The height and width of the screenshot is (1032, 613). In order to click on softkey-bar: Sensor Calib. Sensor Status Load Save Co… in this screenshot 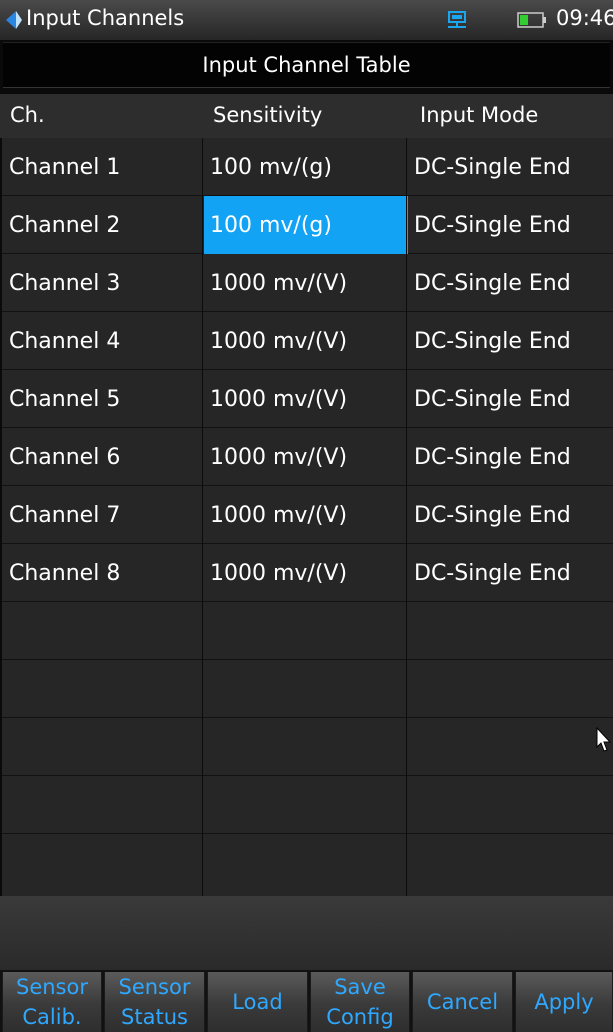, I will do `click(306, 1001)`.